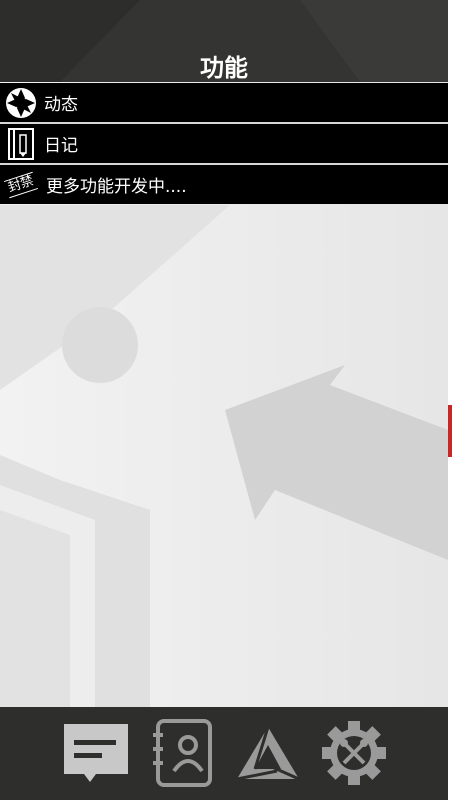 The width and height of the screenshot is (452, 800). Describe the element at coordinates (450, 400) in the screenshot. I see `screen-edge` at that location.